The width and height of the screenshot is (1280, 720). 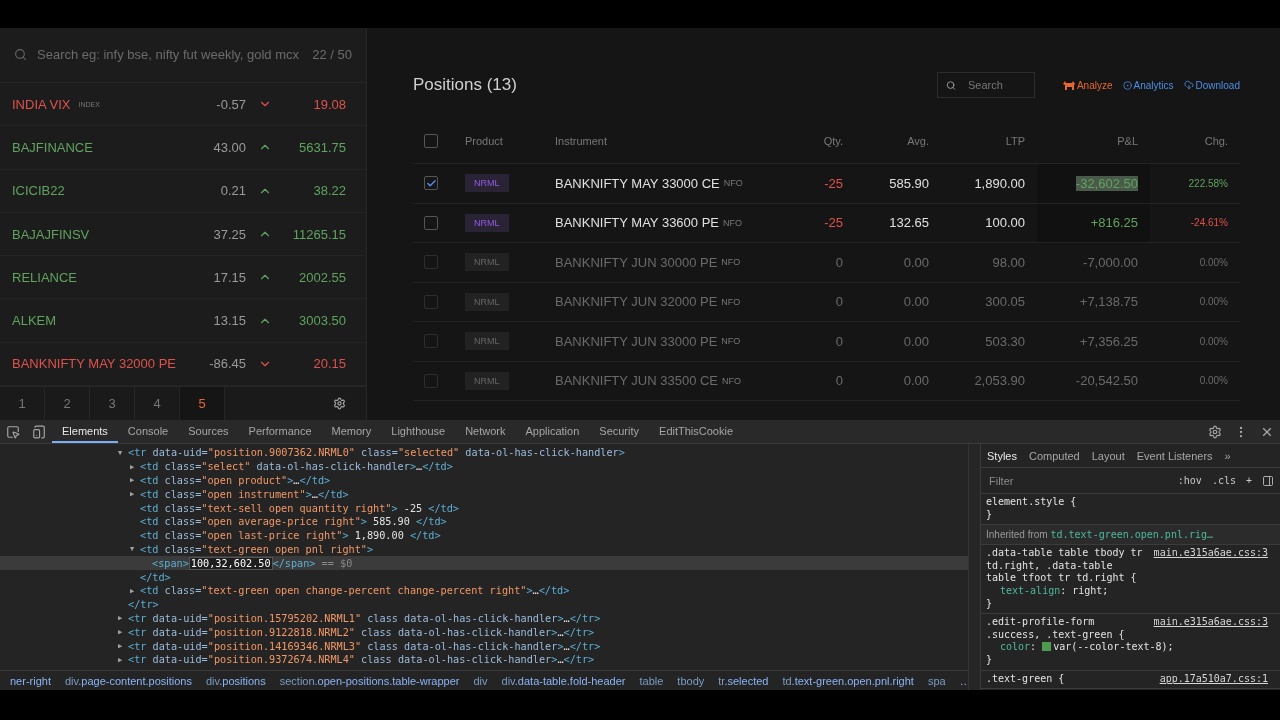 What do you see at coordinates (484, 508) in the screenshot?
I see `dom-node-line: <td class="text-sell open quantity right"> -25 </td>` at bounding box center [484, 508].